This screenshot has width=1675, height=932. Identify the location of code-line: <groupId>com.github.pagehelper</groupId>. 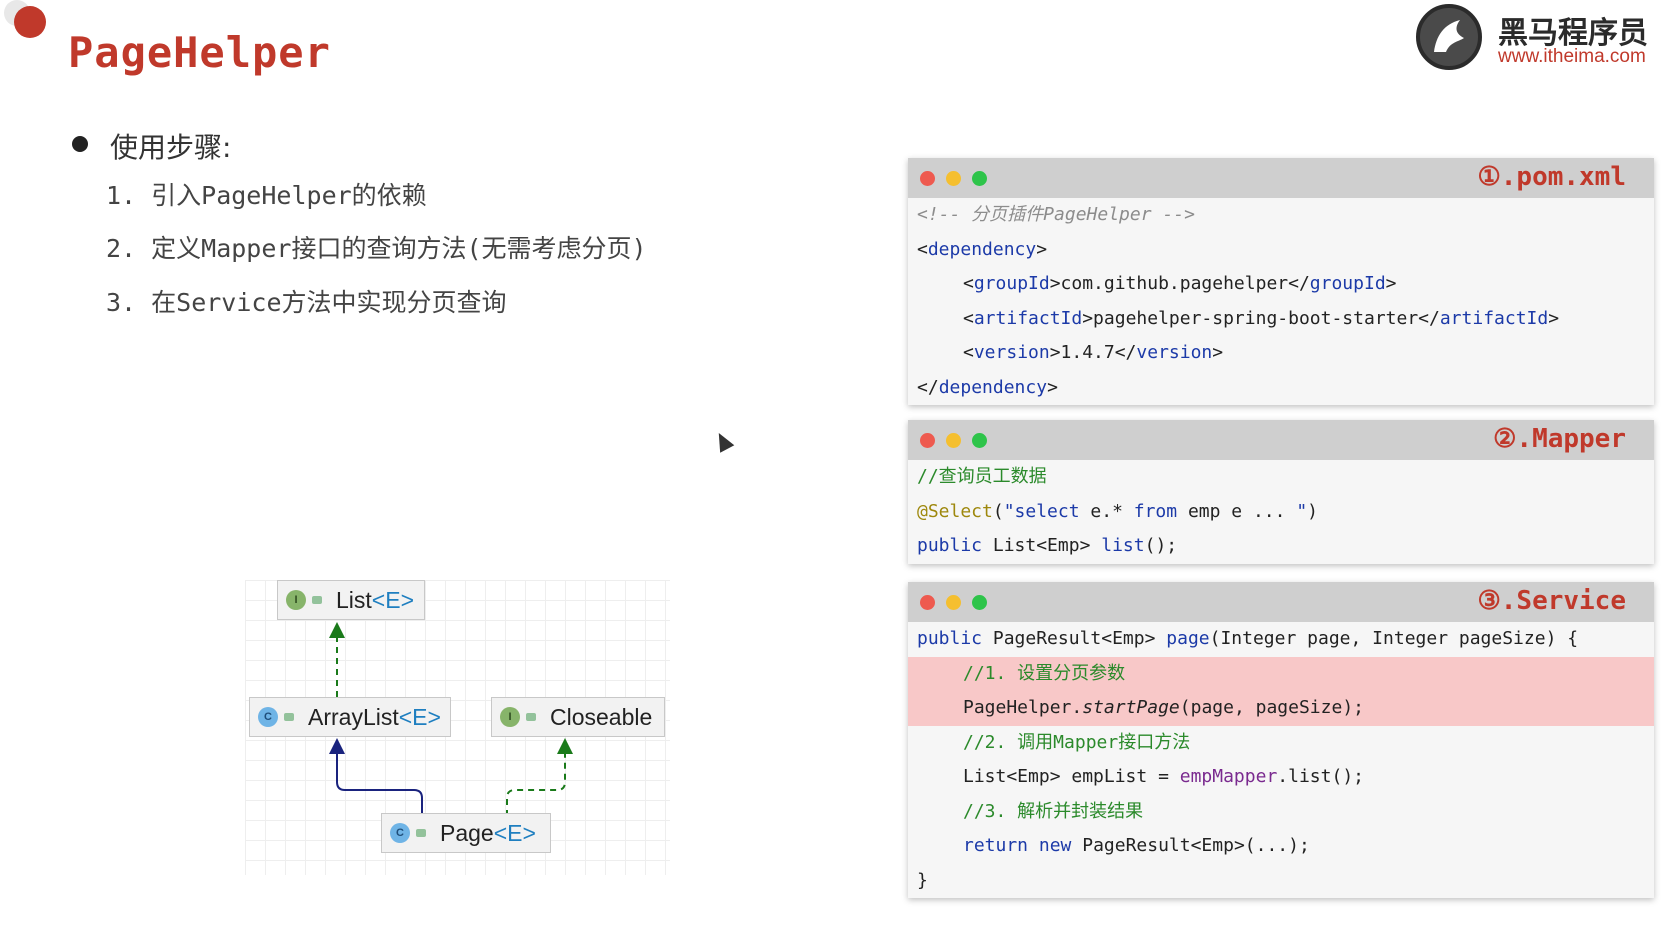
(1180, 283).